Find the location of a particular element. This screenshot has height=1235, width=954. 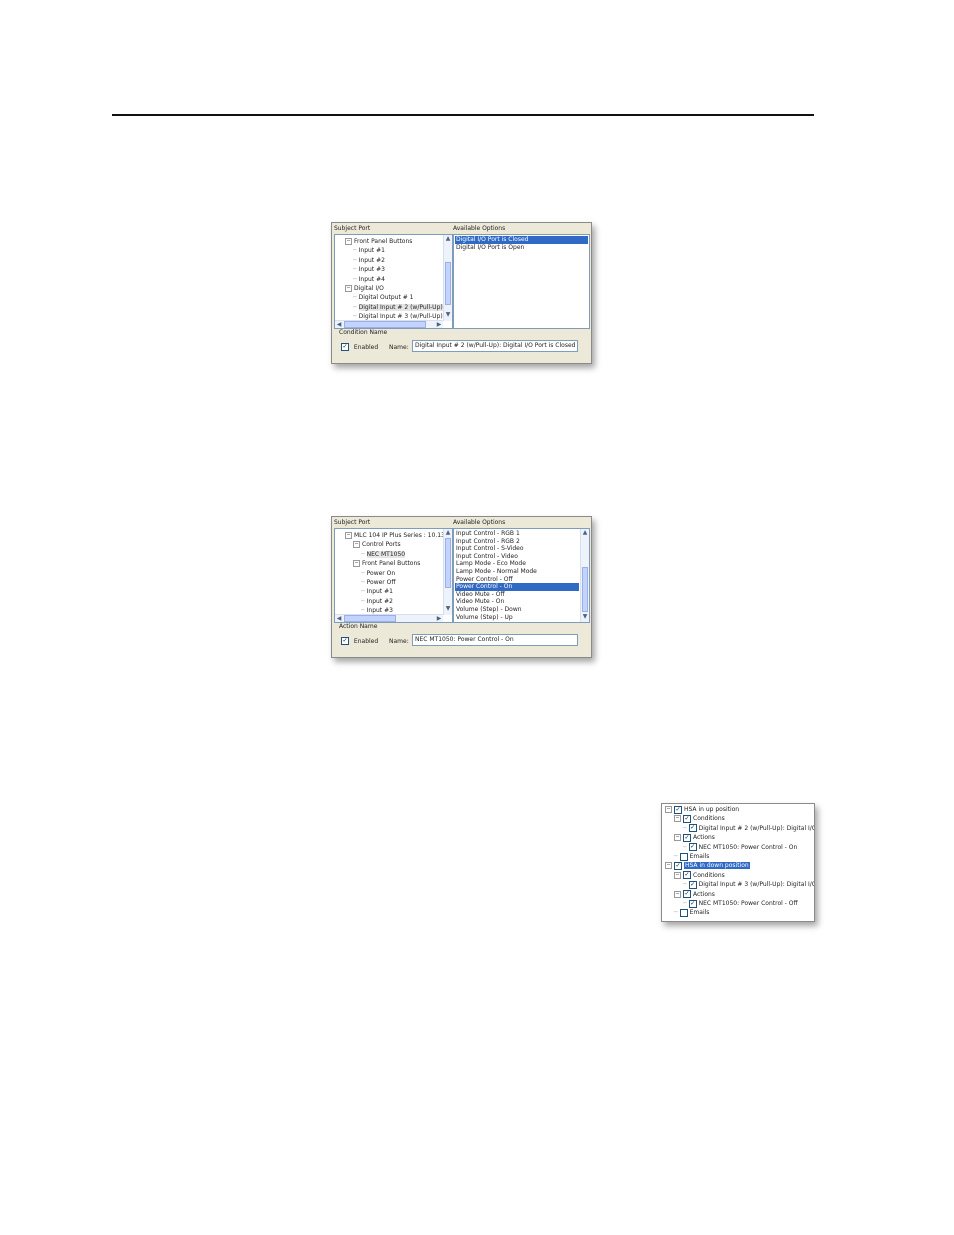

tree-item: ─ Digital Input # 2 (w/Pull-Up) is located at coordinates (398, 307).